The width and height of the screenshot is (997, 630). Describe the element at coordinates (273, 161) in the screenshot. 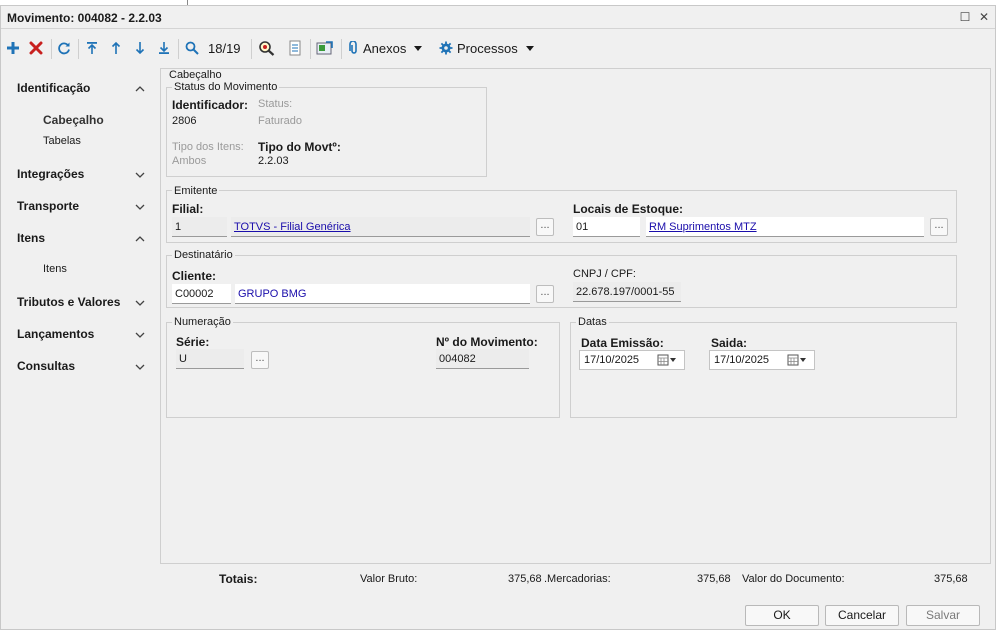

I see `tipo-movto-value: 2.2.03` at that location.